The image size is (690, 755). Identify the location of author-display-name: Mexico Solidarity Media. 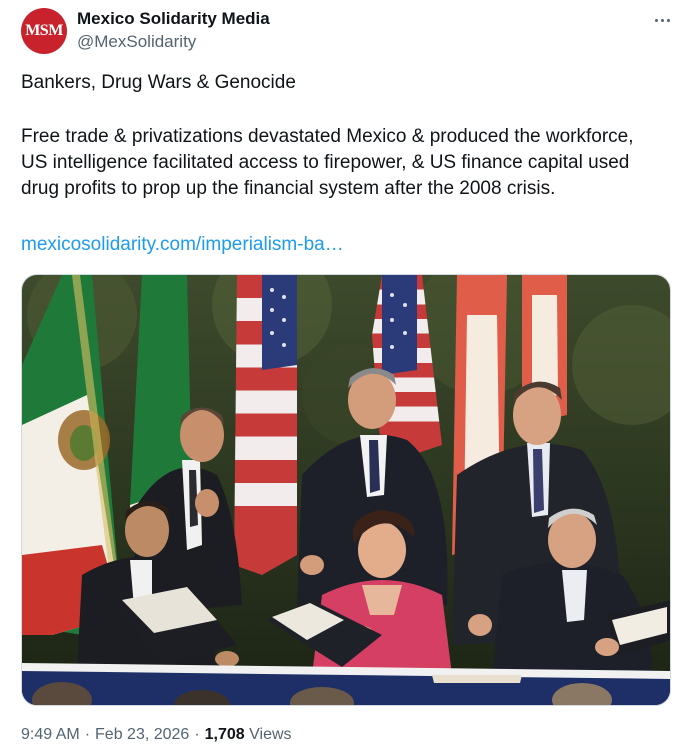
(173, 19).